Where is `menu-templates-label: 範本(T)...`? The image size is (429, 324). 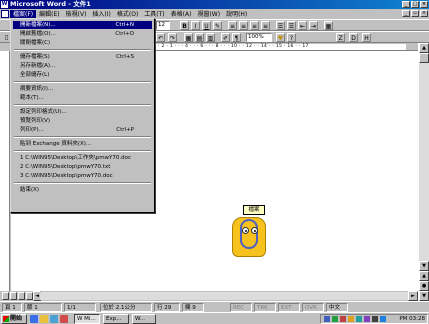
menu-templates-label: 範本(T)... is located at coordinates (32, 98).